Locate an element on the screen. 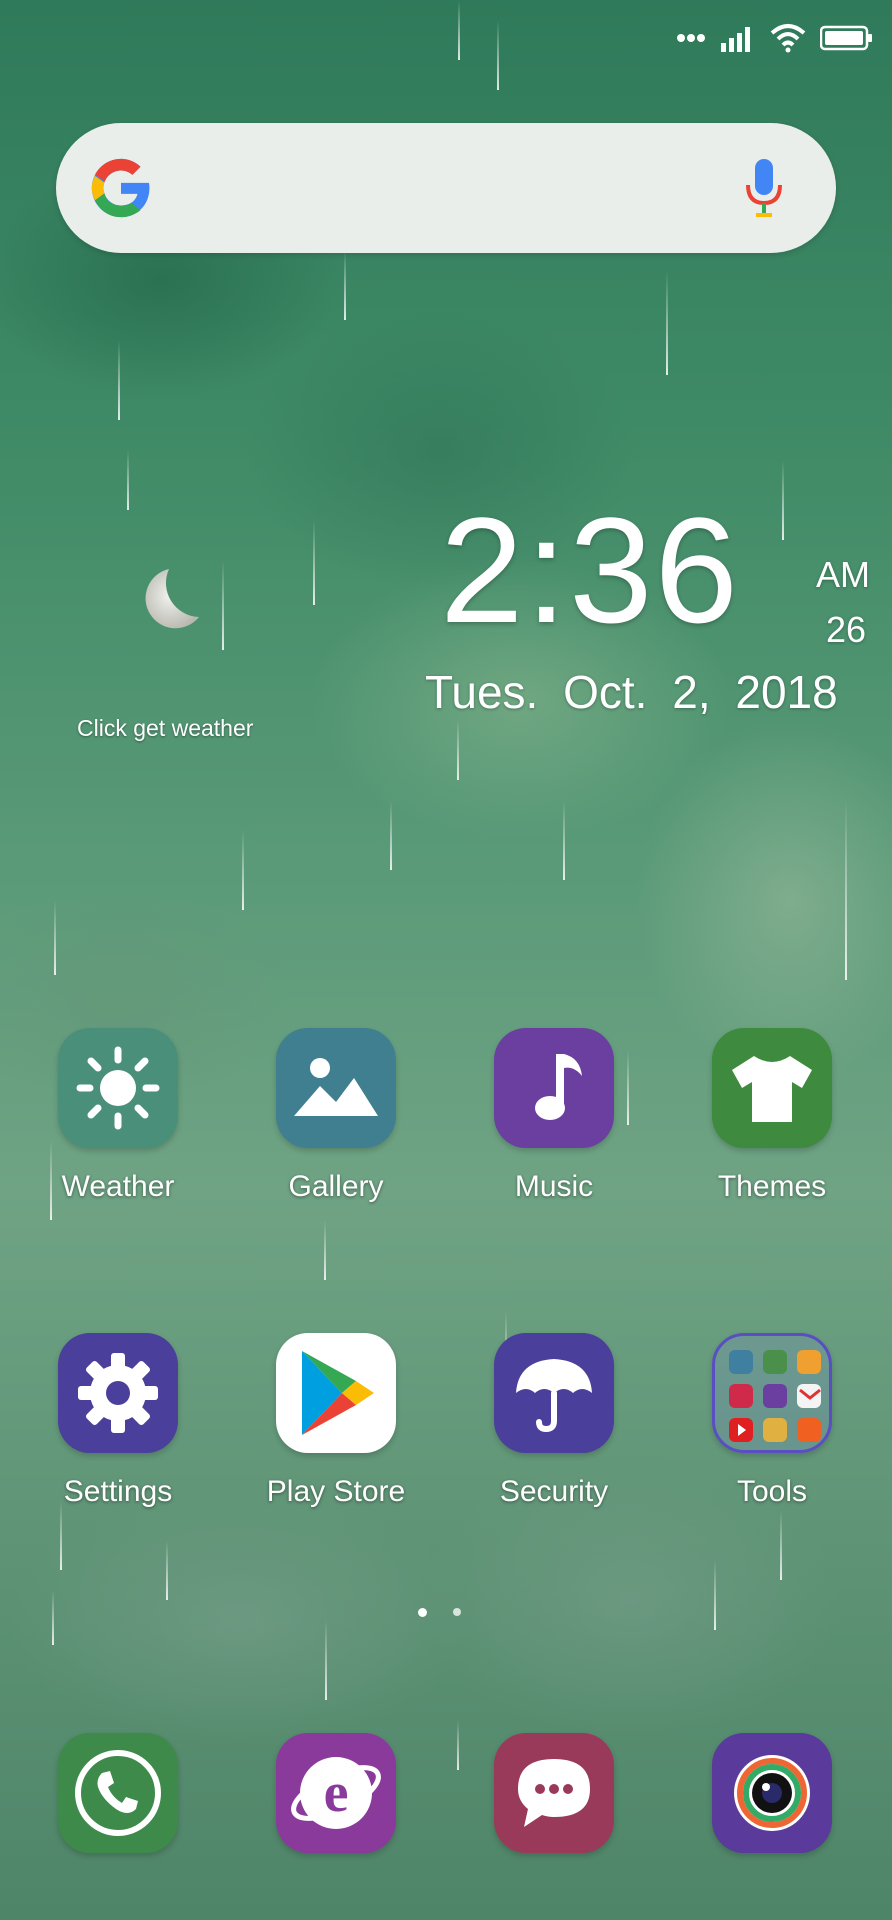  app-label: Security is located at coordinates (554, 1491).